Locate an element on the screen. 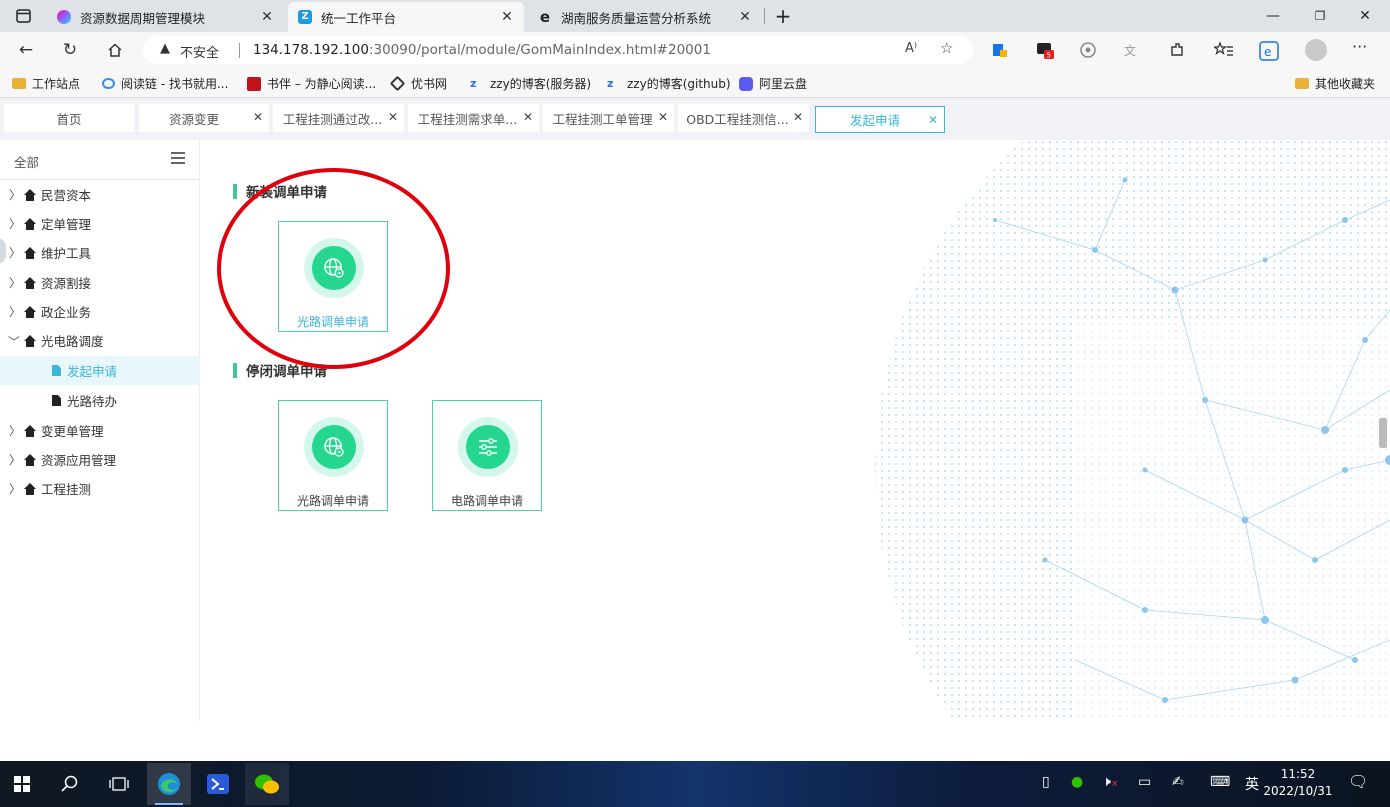 The height and width of the screenshot is (807, 1390). bookmark-label: 工作站点 is located at coordinates (56, 84).